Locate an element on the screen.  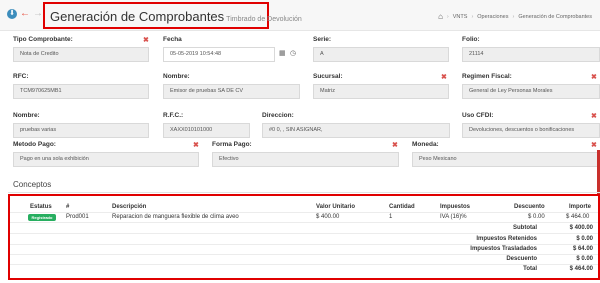
tipo-comprobante-label: Tipo Comprobante: is located at coordinates (43, 39).